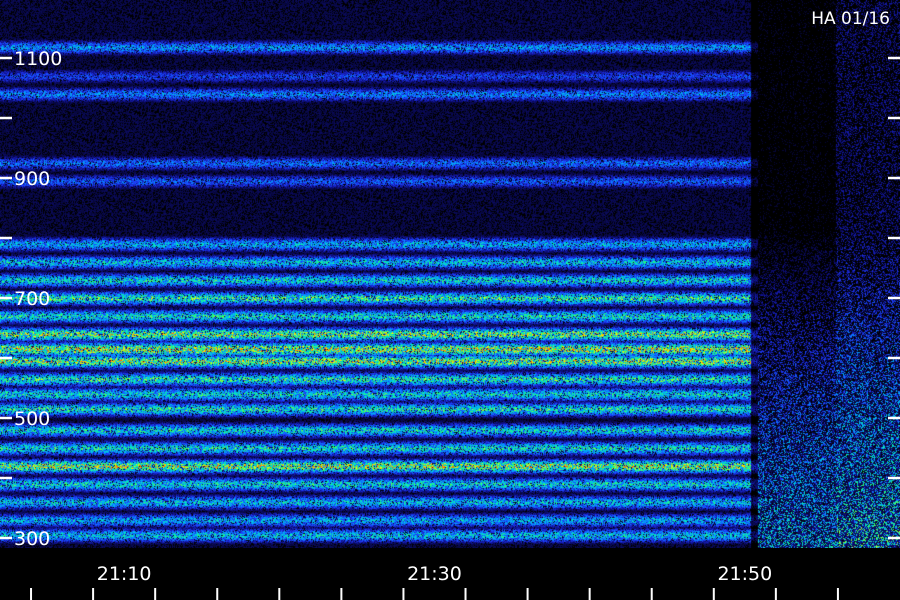 This screenshot has height=600, width=900. What do you see at coordinates (124, 574) in the screenshot?
I see `x-tick-label: 21:10` at bounding box center [124, 574].